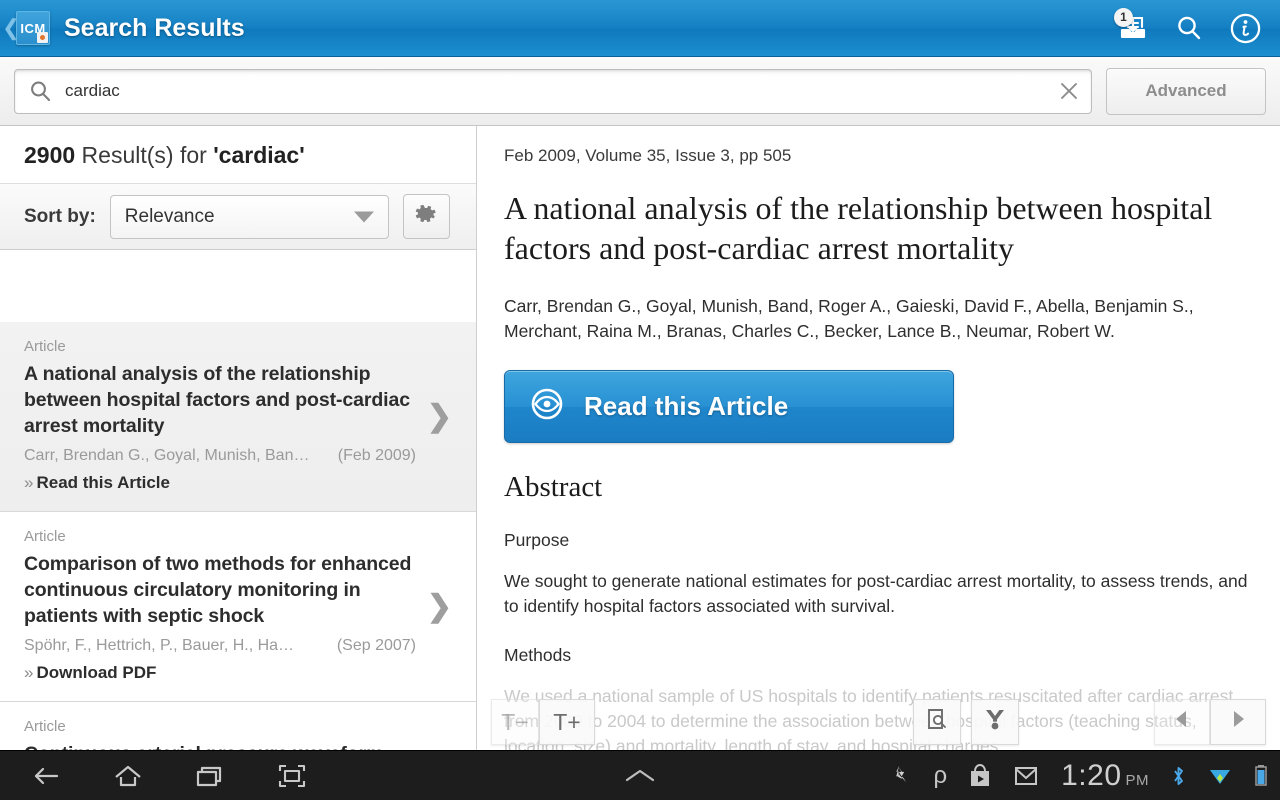  I want to click on titlebar-actions: 1, so click(1197, 26).